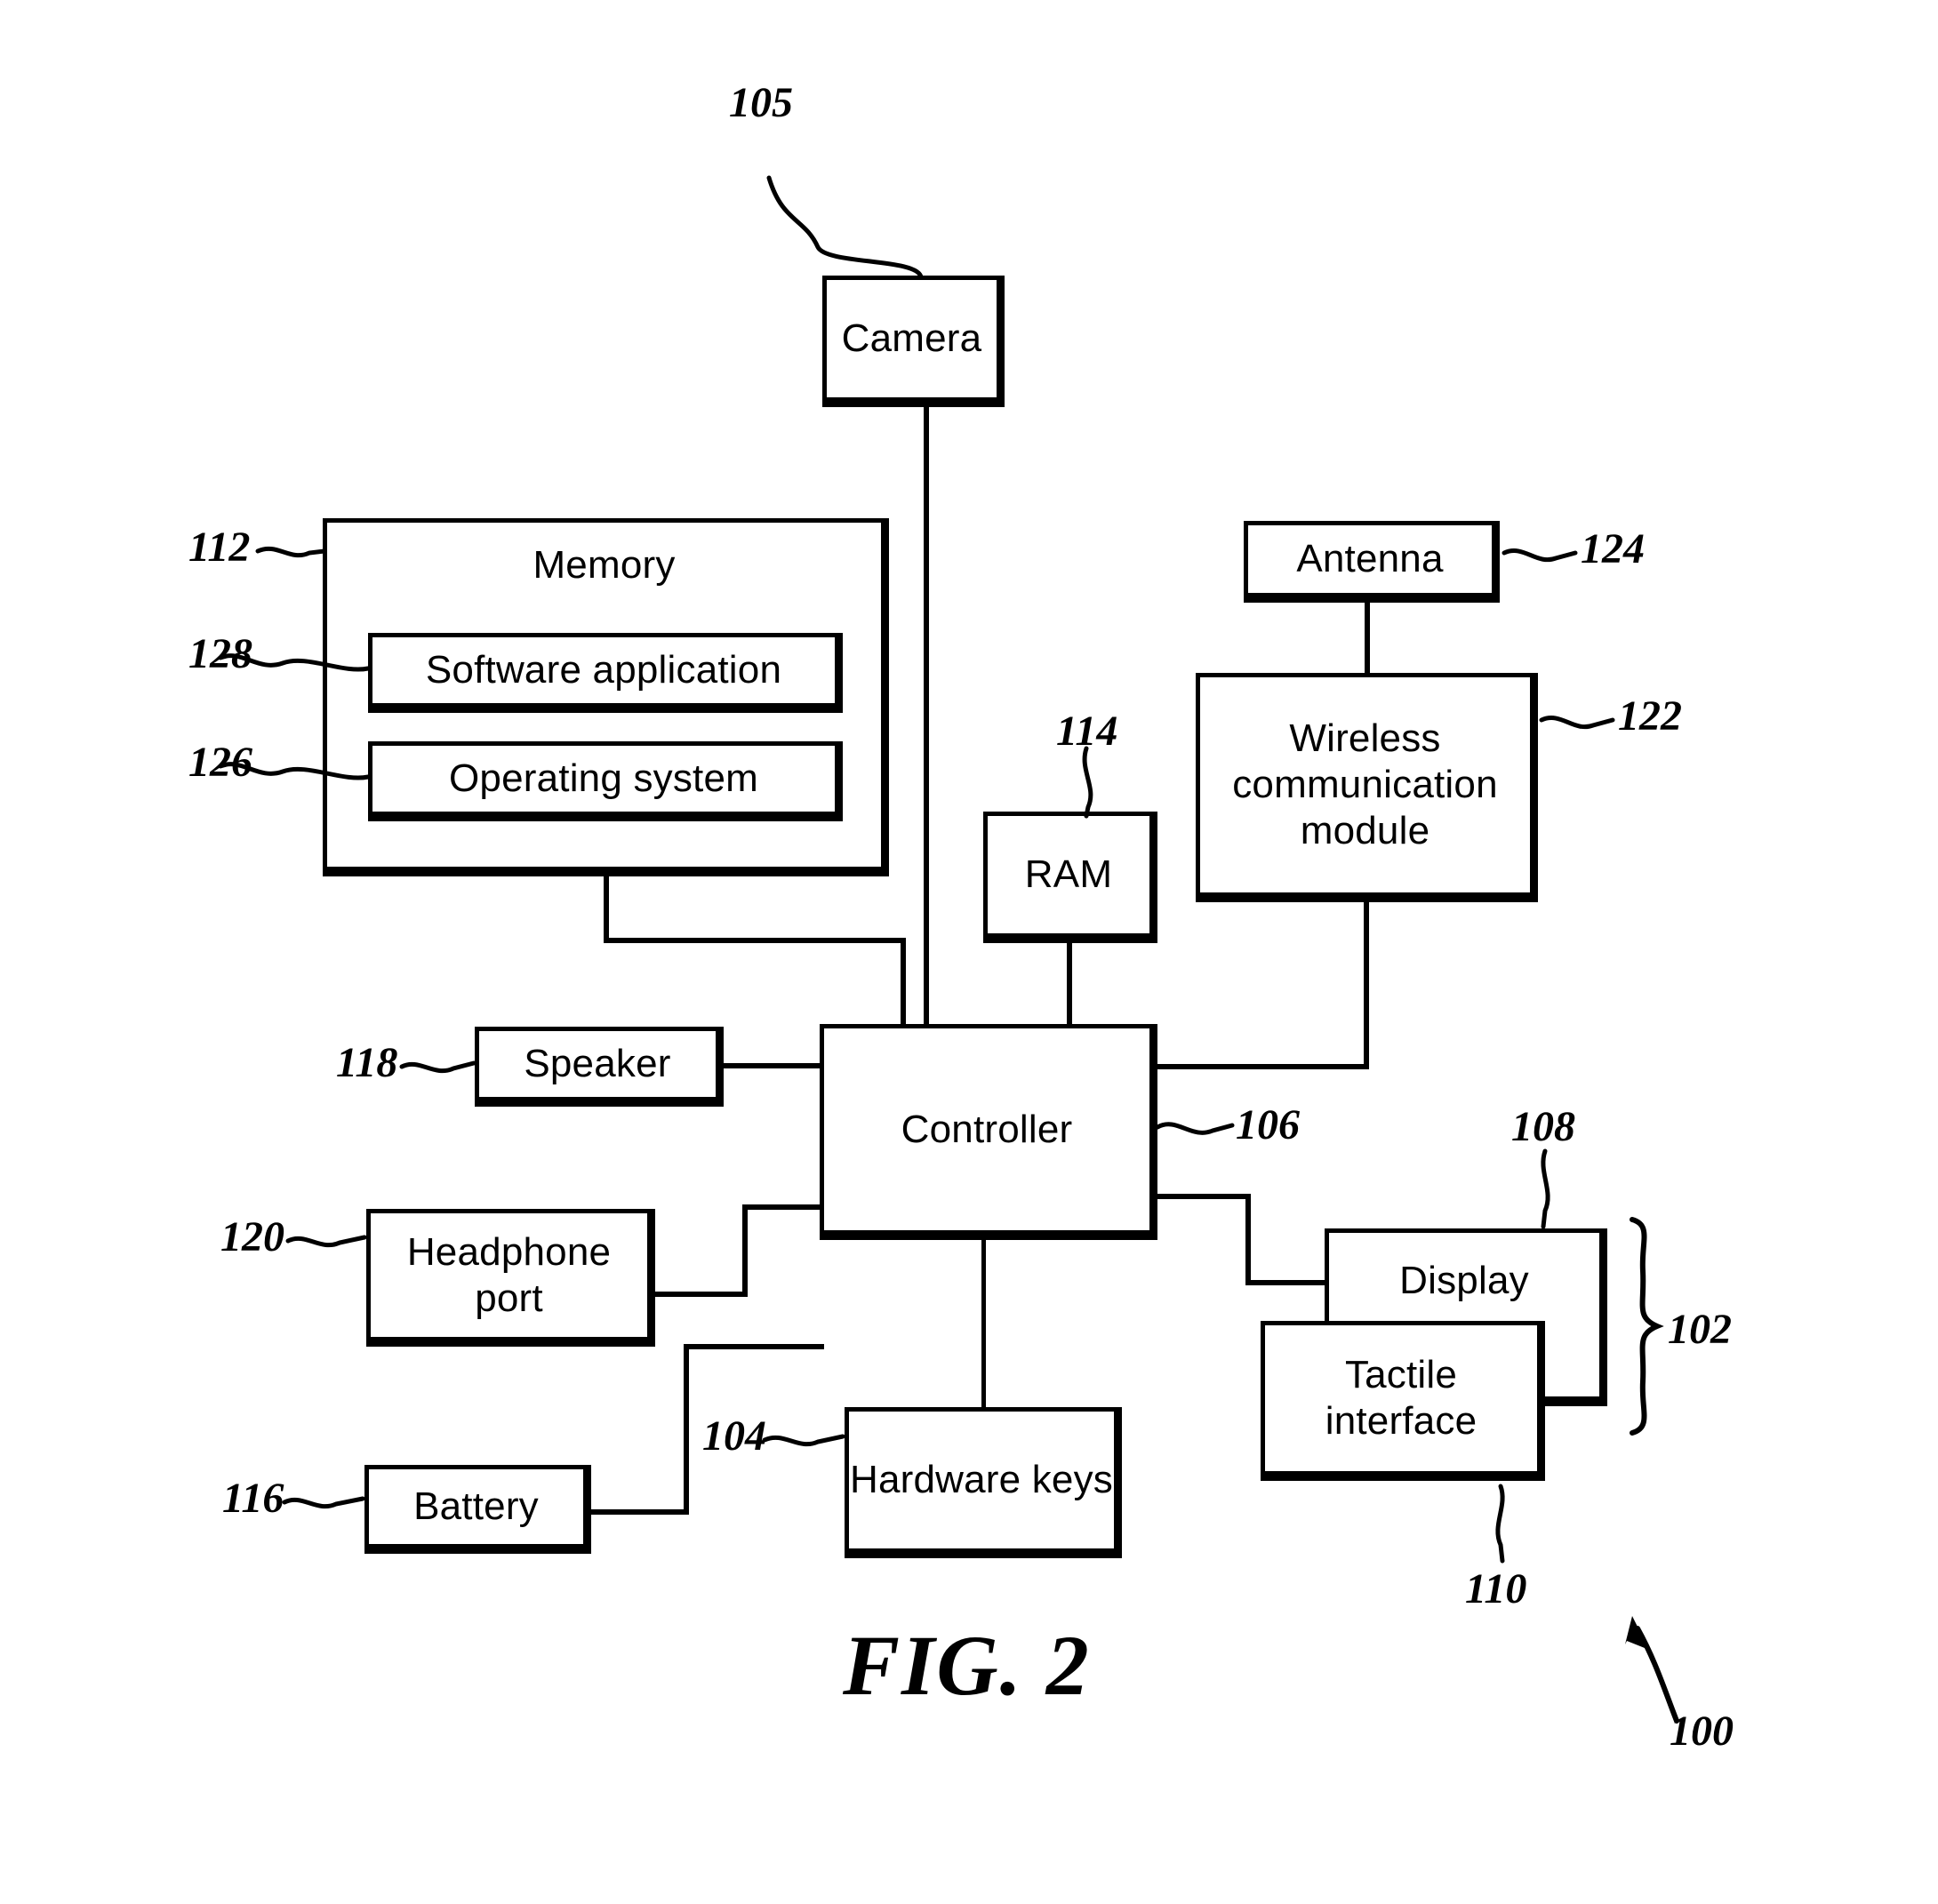  I want to click on wireless-communication-module-block: Wireless communication module, so click(1367, 787).